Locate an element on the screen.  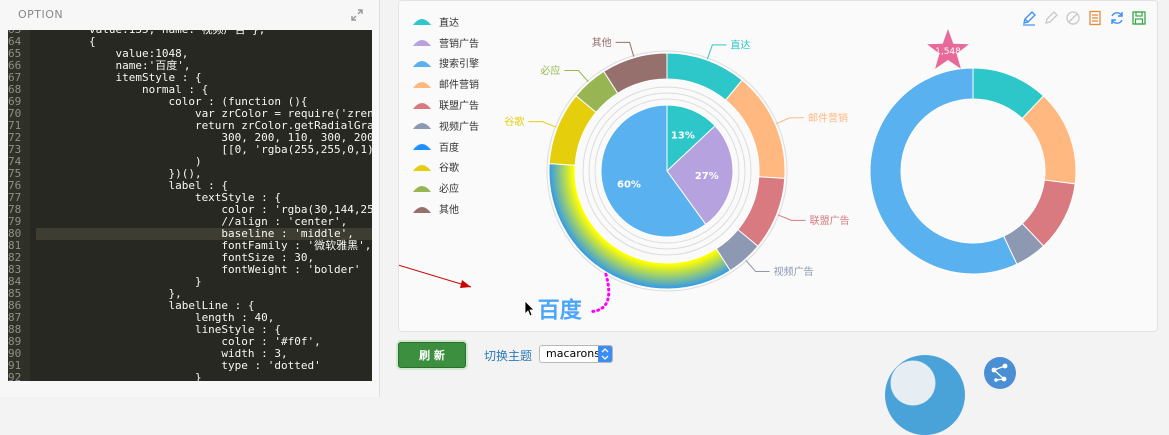
restore-icon is located at coordinates (1117, 18).